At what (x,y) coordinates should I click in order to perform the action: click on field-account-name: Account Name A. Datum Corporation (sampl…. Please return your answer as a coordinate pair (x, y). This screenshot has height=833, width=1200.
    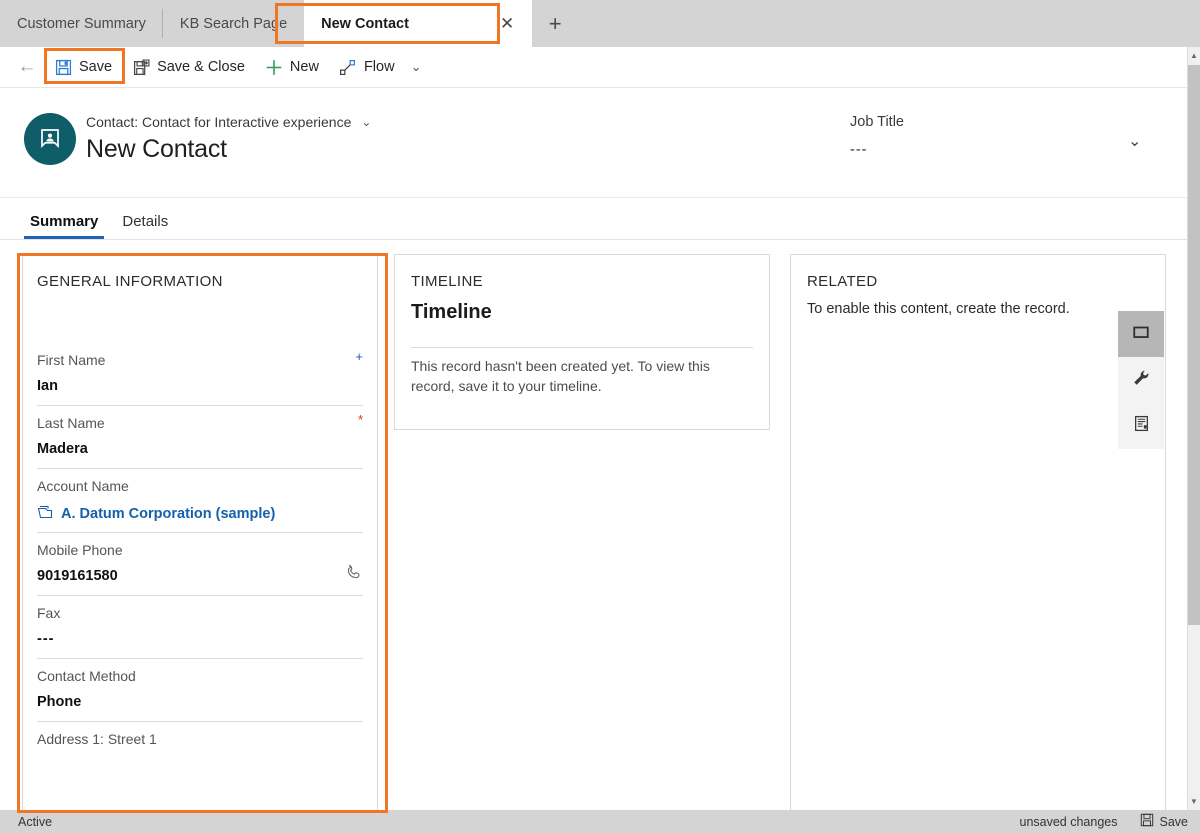
    Looking at the image, I should click on (200, 501).